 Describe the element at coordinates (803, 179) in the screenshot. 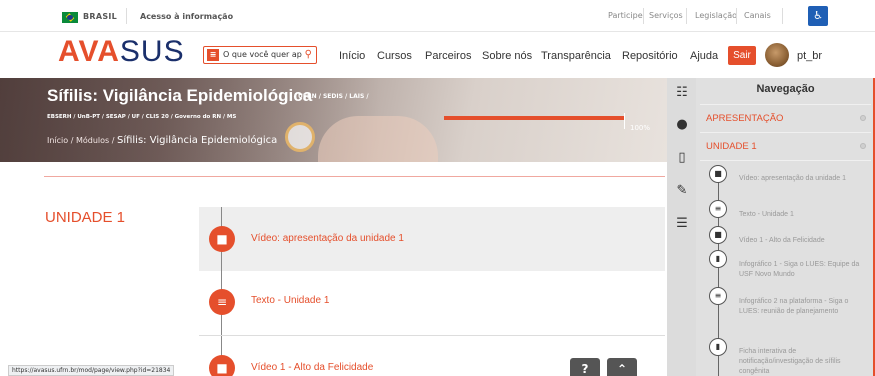

I see `nav-item: Vídeo: apresentação da unidade 1` at that location.